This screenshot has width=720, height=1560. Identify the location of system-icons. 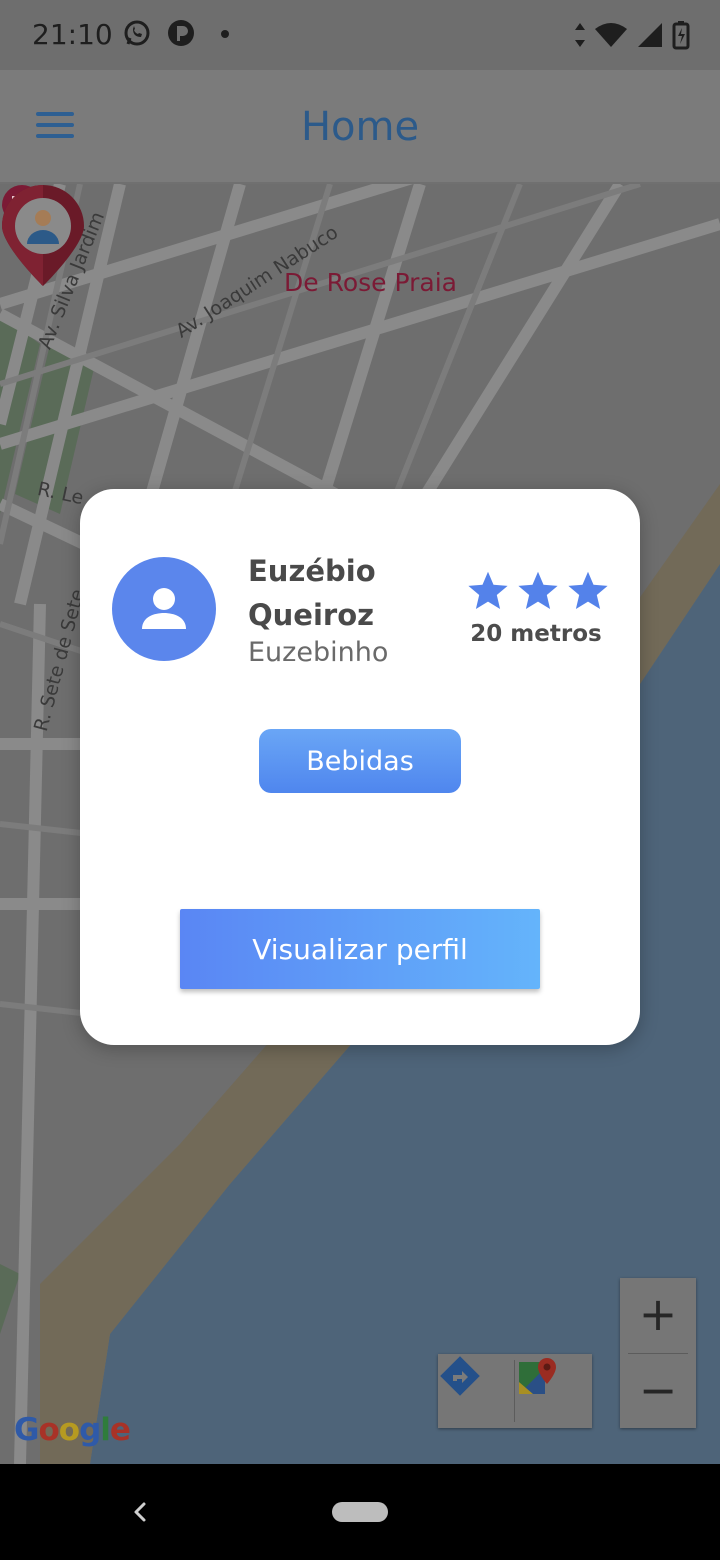
(632, 37).